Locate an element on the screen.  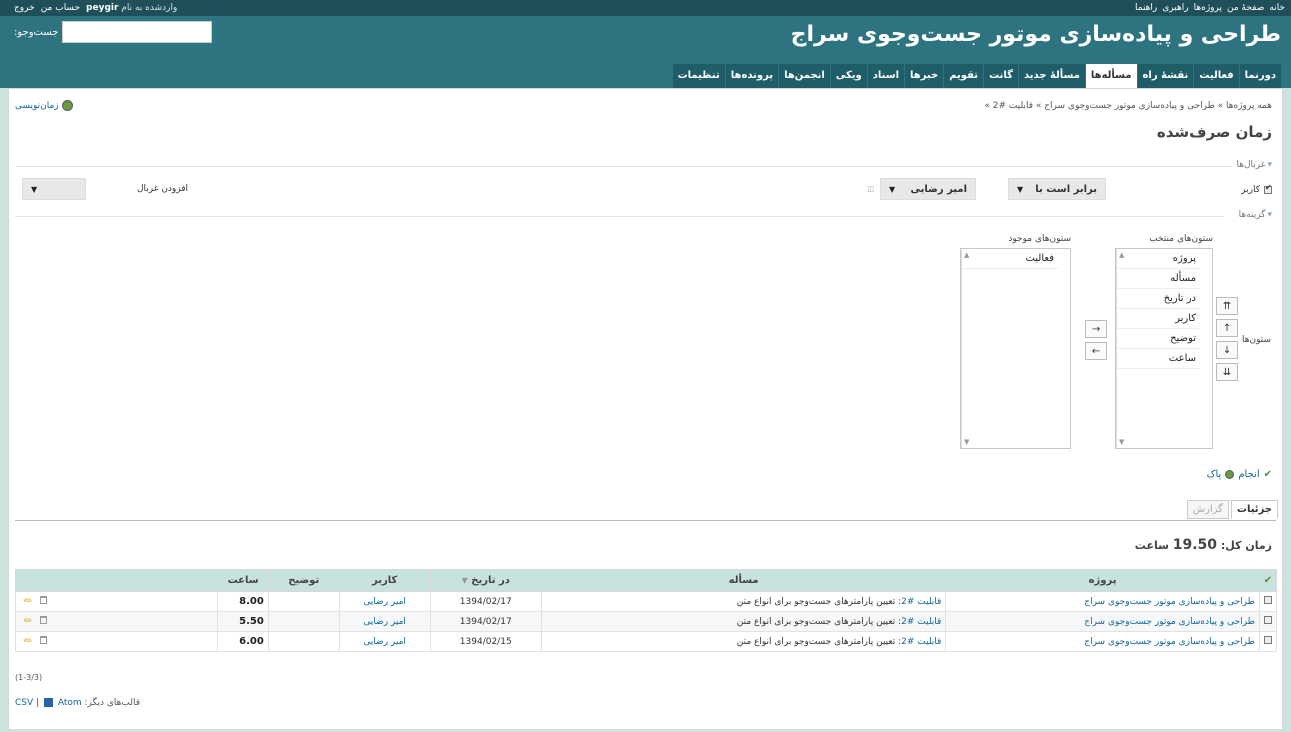
logged-as: واردشده به نام peygir is located at coordinates (131, 8).